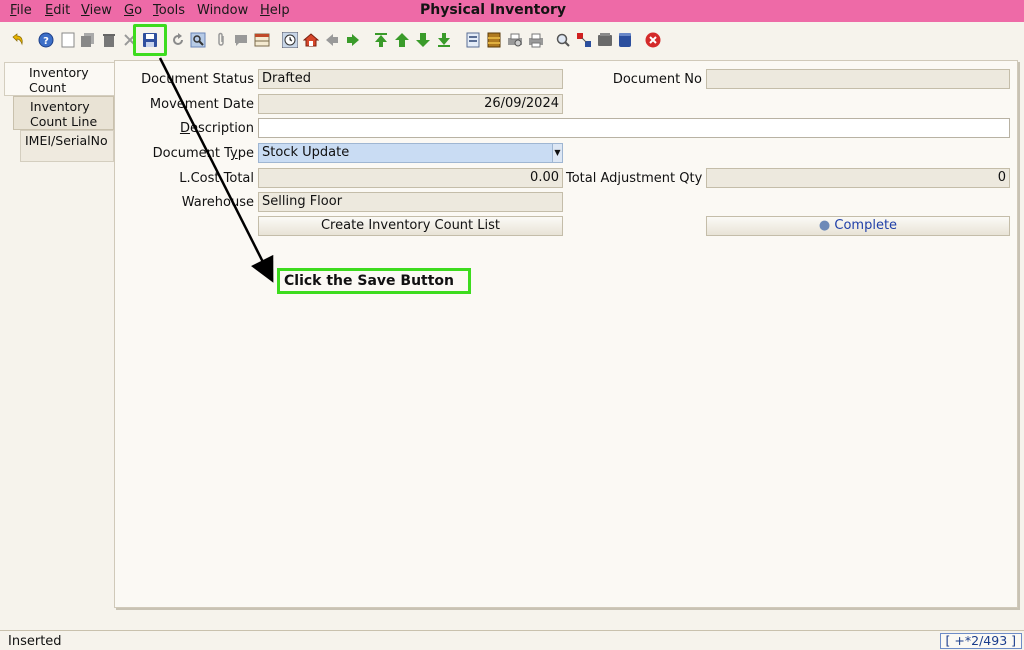 The image size is (1024, 650). Describe the element at coordinates (866, 225) in the screenshot. I see `complete-label: Complete` at that location.